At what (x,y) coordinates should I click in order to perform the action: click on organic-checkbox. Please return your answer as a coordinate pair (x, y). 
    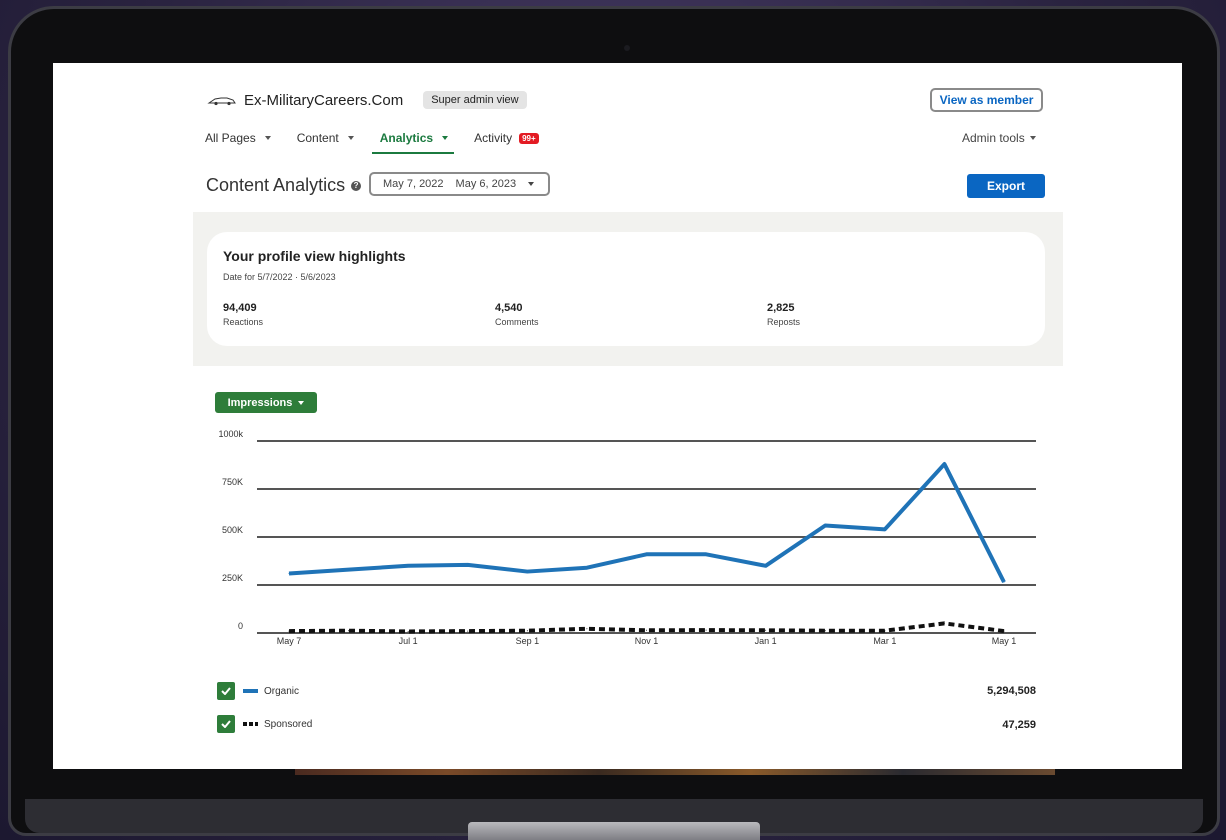
    Looking at the image, I should click on (226, 691).